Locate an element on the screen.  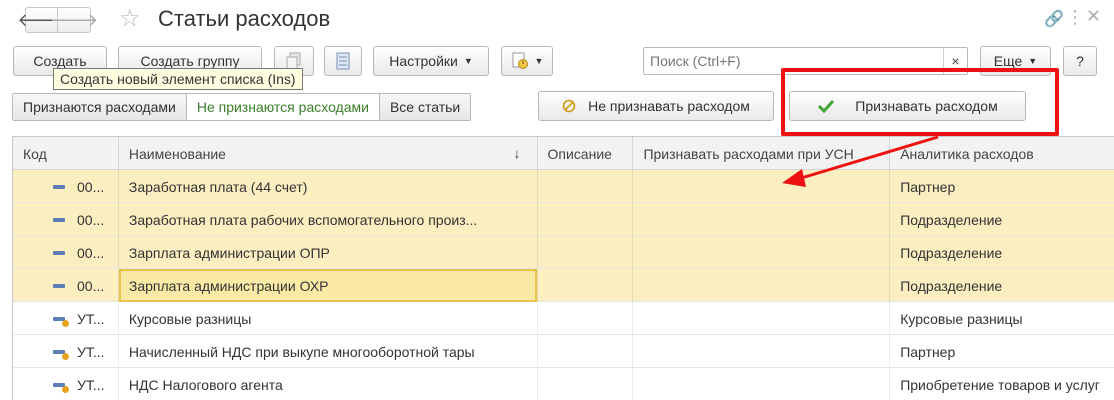
forward-arrow-icon: 🡒 is located at coordinates (74, 19).